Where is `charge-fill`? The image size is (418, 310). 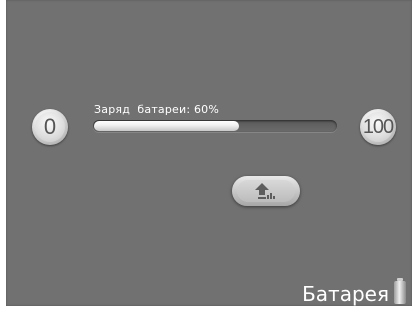 charge-fill is located at coordinates (167, 126).